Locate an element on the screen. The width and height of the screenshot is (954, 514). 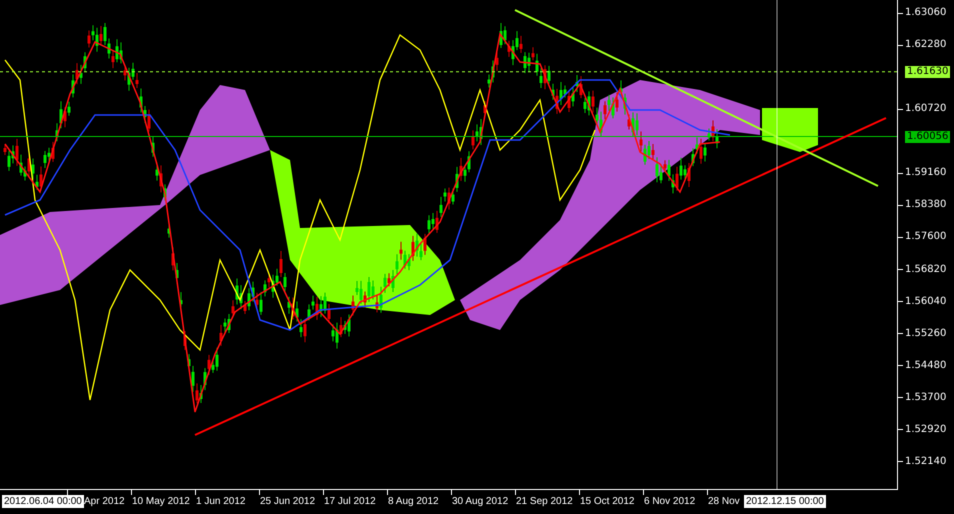
price-tick-label: 1.58380 is located at coordinates (922, 205).